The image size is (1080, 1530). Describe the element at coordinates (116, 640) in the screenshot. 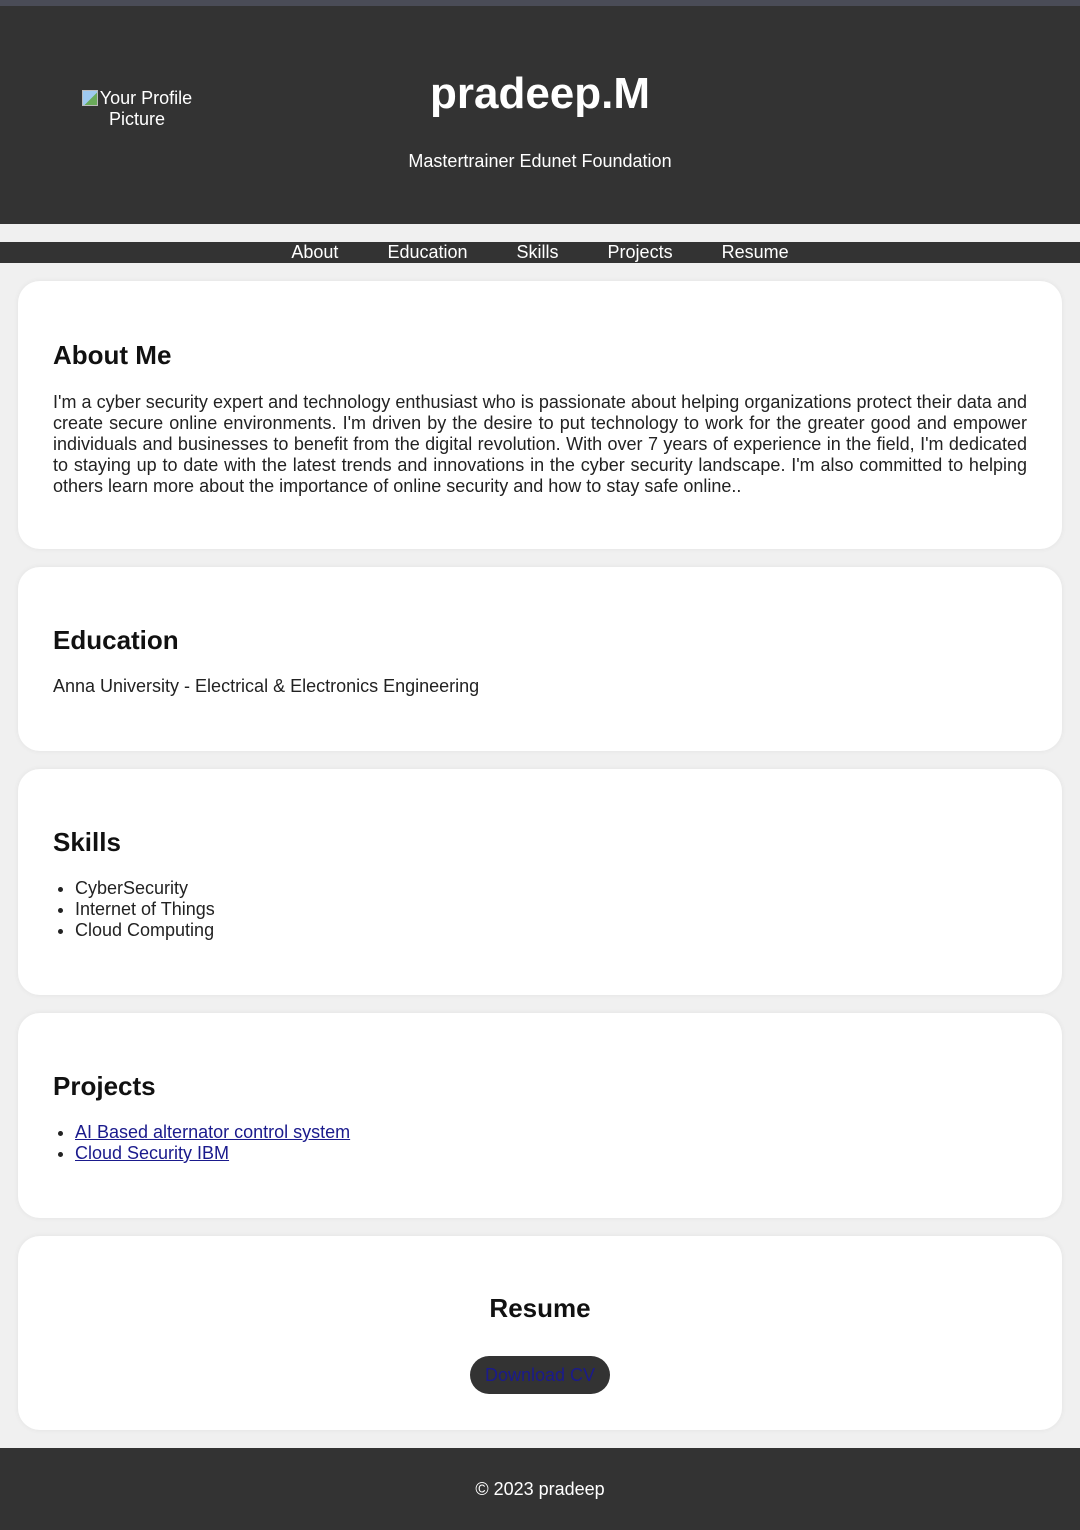

I see `education-heading: Education` at that location.